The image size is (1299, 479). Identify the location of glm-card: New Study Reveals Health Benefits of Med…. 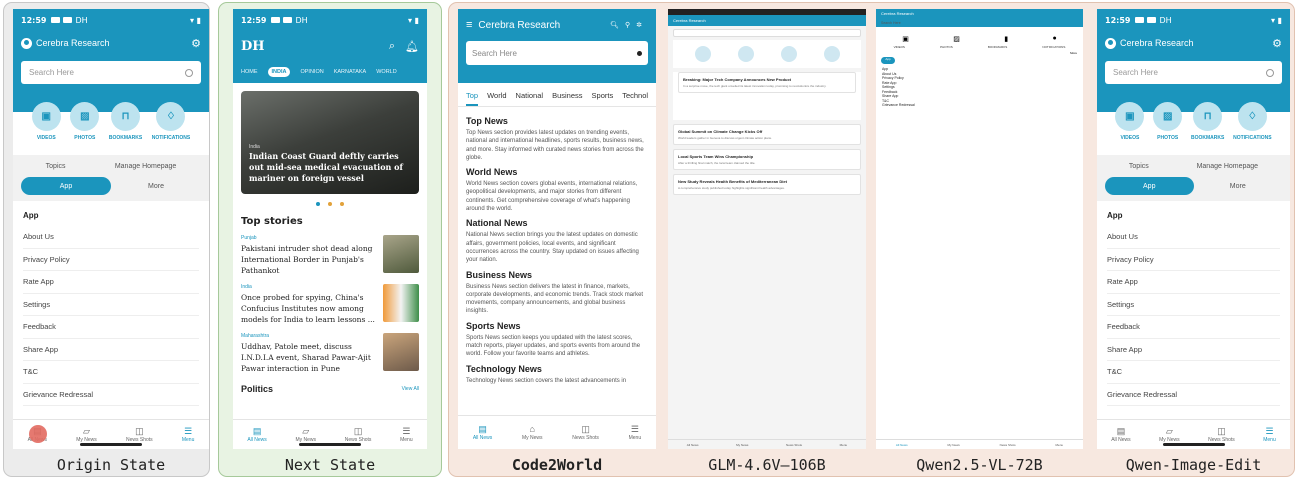
(767, 184).